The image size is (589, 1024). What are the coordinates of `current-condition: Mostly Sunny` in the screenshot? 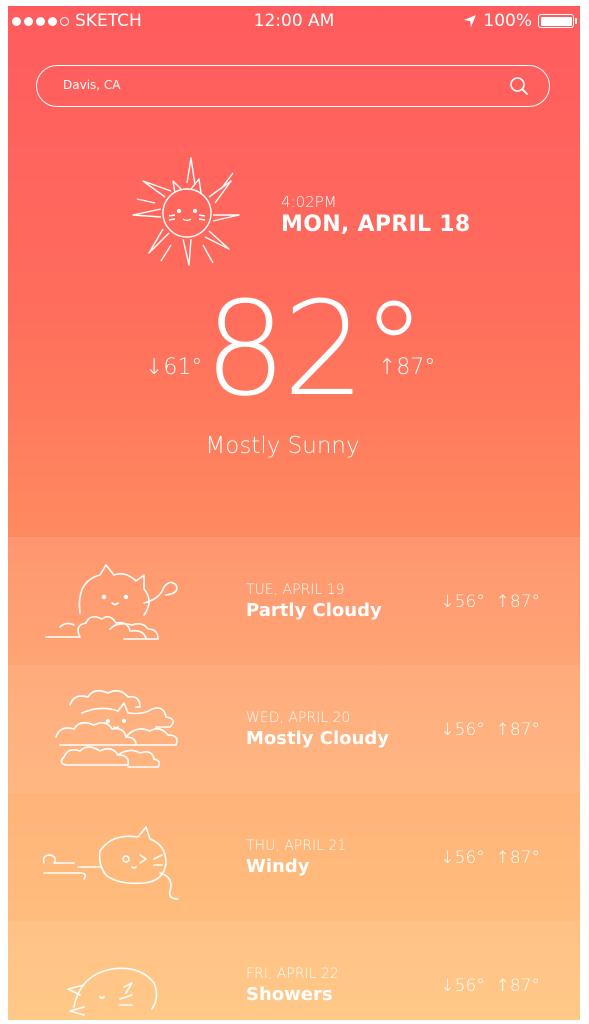 It's located at (282, 446).